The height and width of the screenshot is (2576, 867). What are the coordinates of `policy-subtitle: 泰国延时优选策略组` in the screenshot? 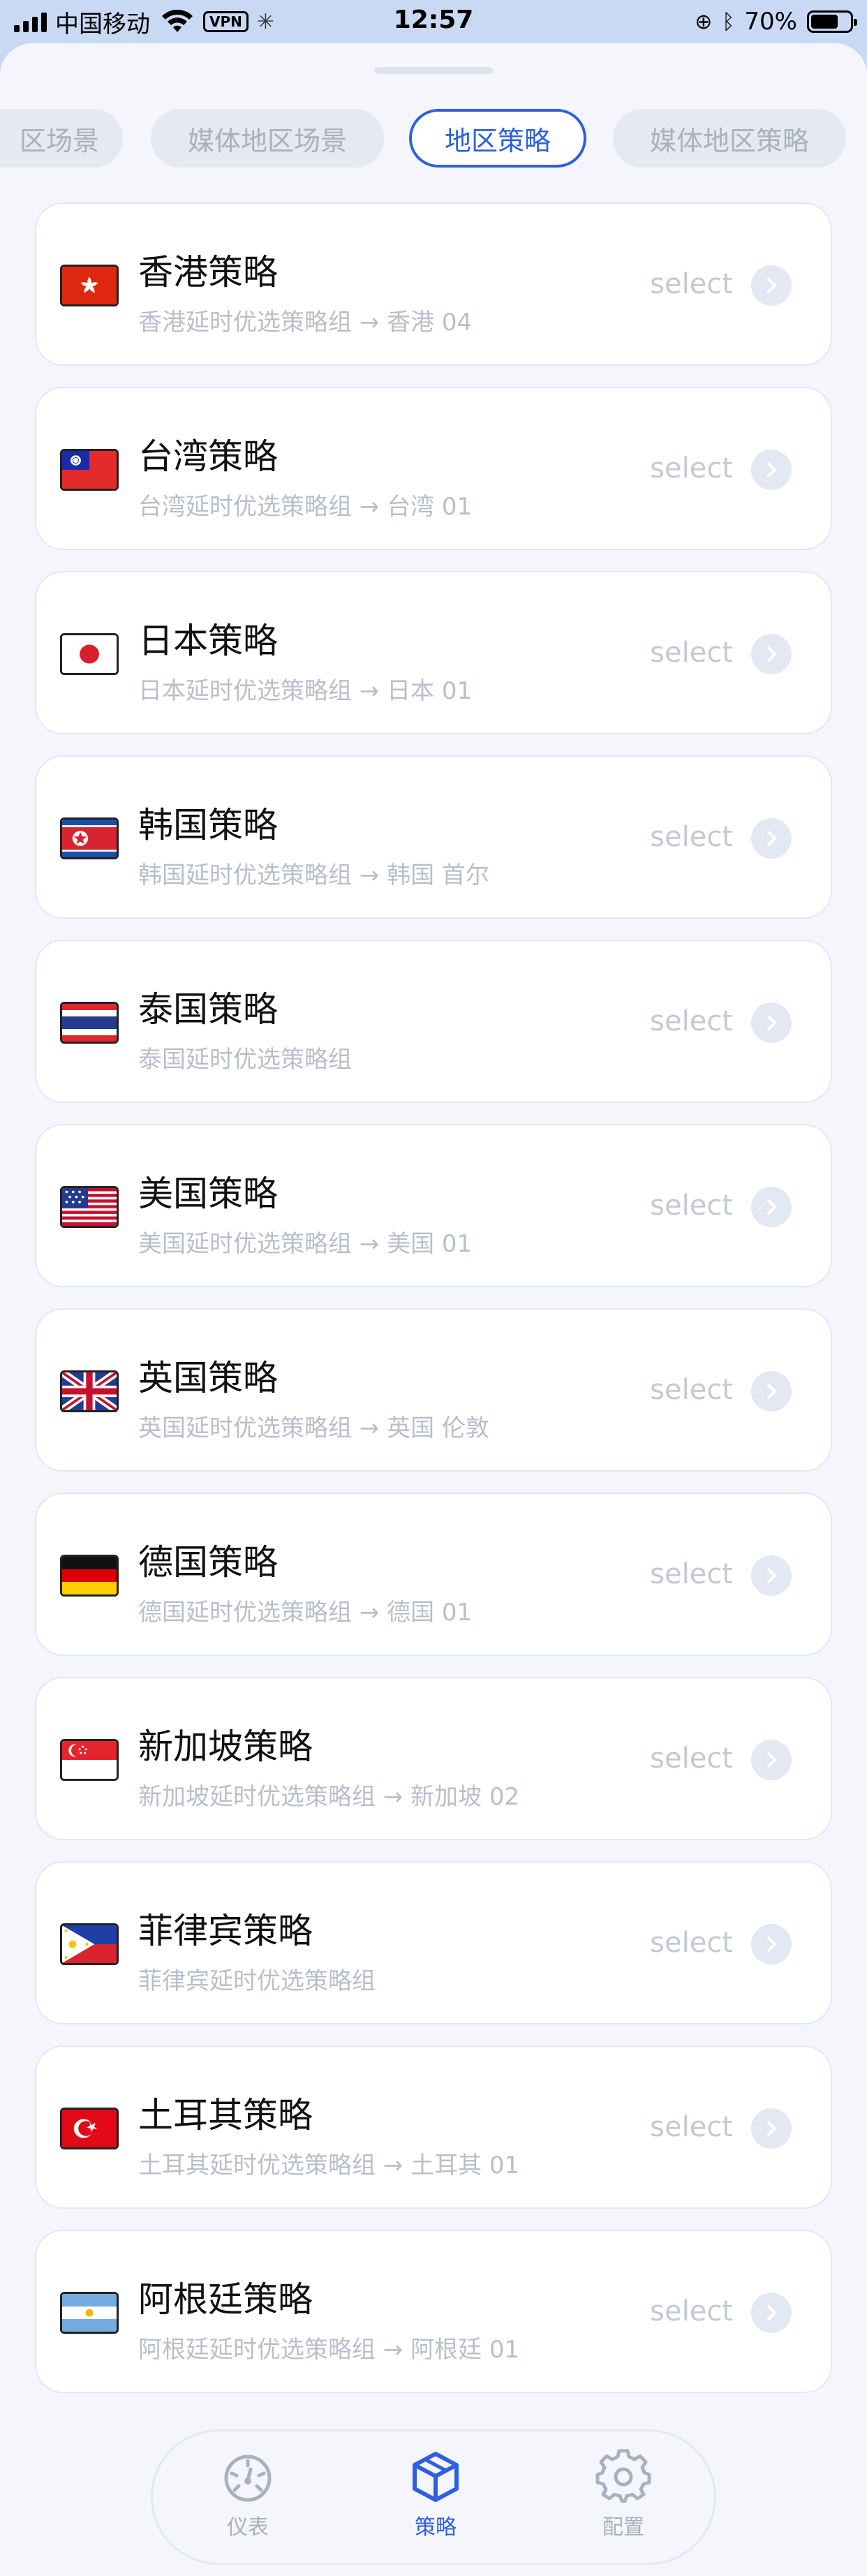 It's located at (245, 1060).